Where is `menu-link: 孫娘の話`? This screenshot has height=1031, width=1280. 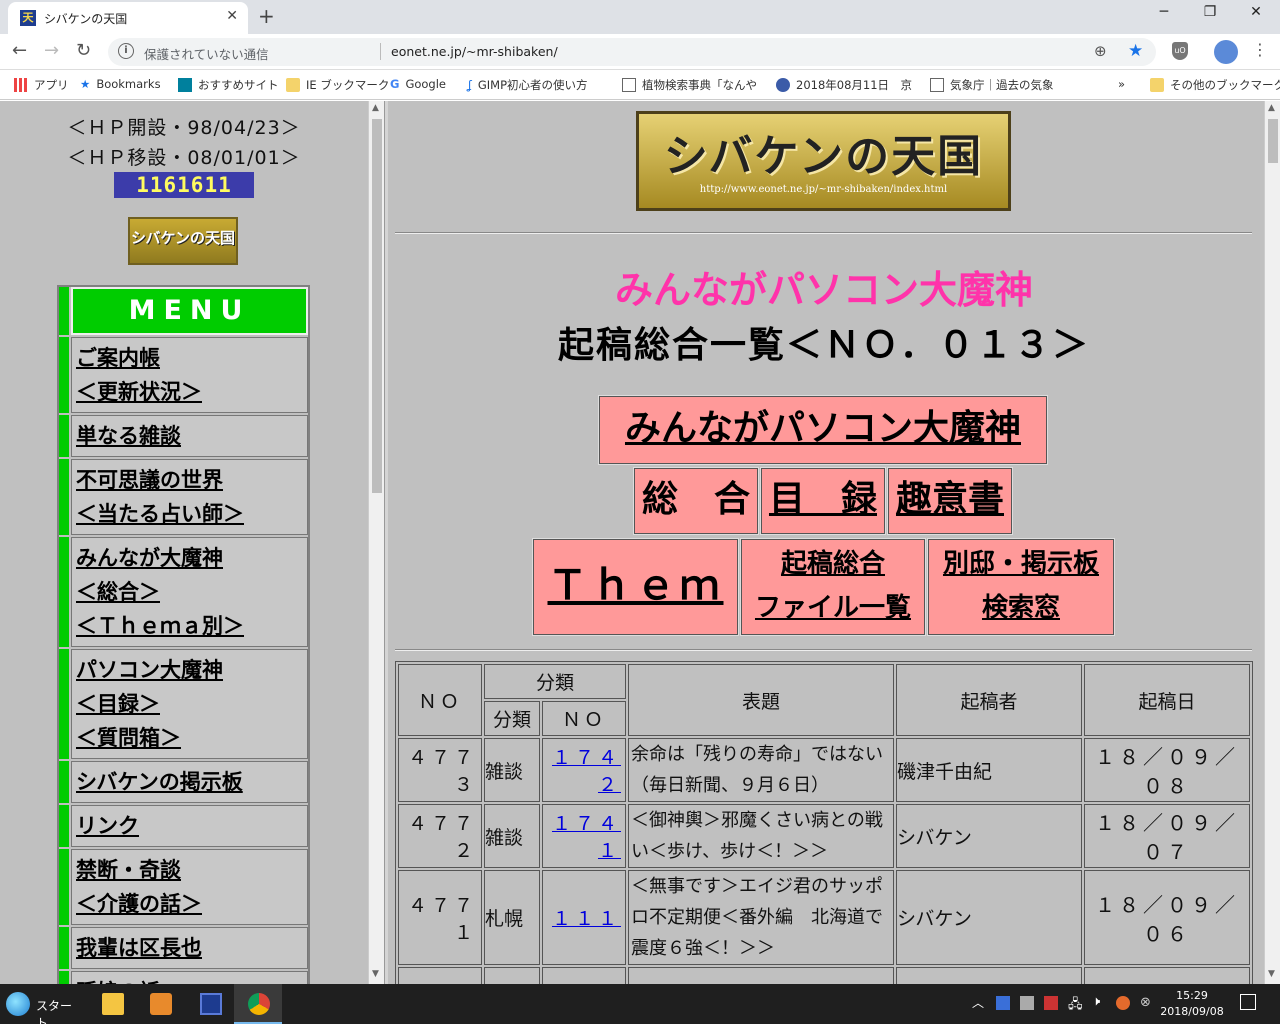 menu-link: 孫娘の話 is located at coordinates (191, 979).